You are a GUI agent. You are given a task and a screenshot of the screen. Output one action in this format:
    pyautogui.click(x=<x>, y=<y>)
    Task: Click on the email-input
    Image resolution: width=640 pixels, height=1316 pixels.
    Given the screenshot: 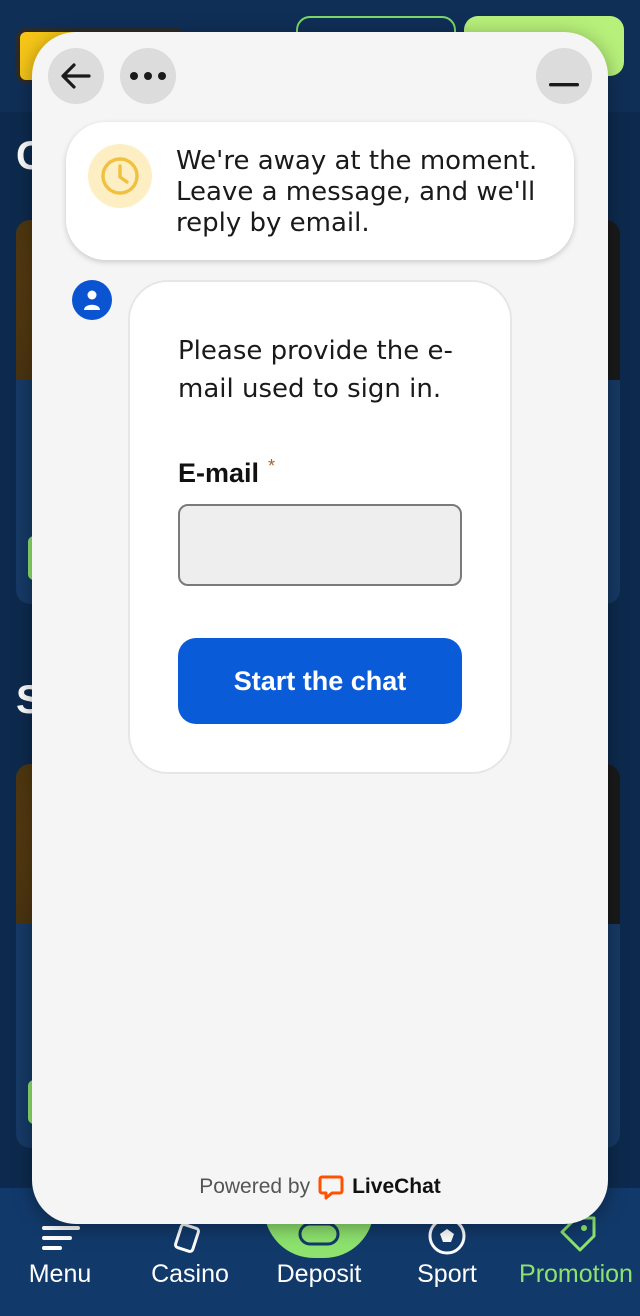 What is the action you would take?
    pyautogui.click(x=320, y=545)
    